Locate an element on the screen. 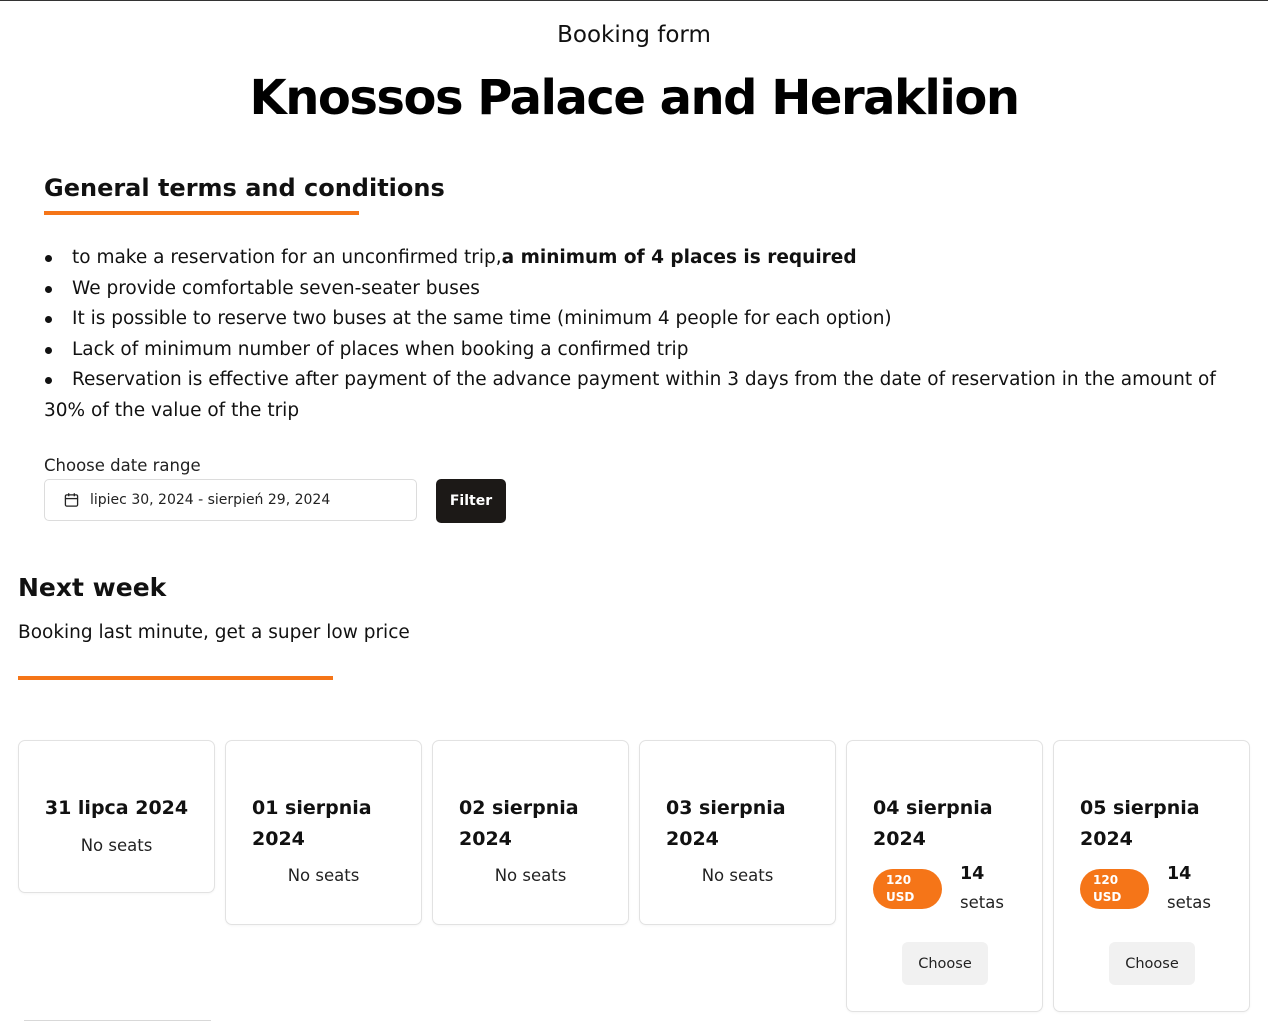 The image size is (1268, 1022). page-title: Knossos Palace and Heraklion is located at coordinates (634, 98).